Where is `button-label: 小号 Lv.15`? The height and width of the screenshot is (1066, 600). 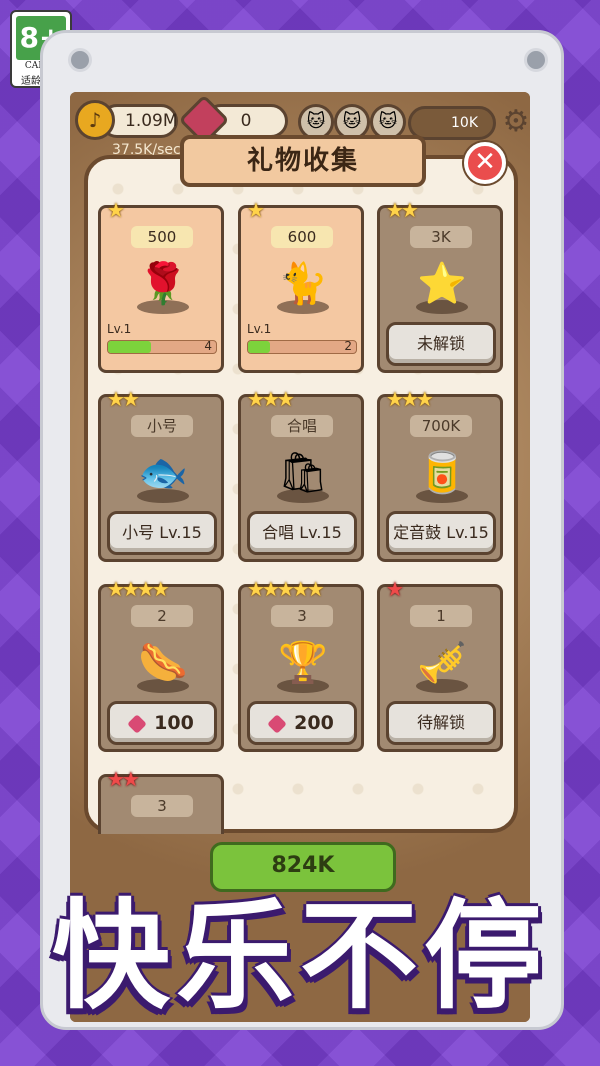
button-label: 小号 Lv.15 is located at coordinates (162, 532).